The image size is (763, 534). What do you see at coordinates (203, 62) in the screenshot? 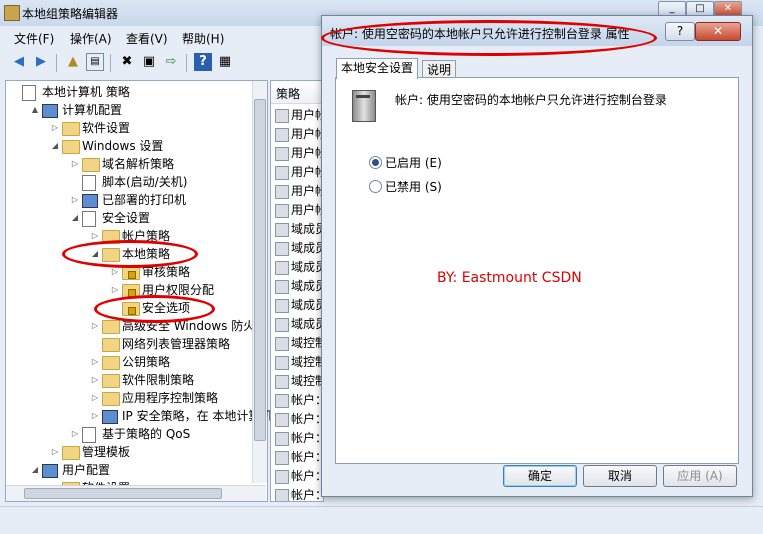
I see `help-icon: ?` at bounding box center [203, 62].